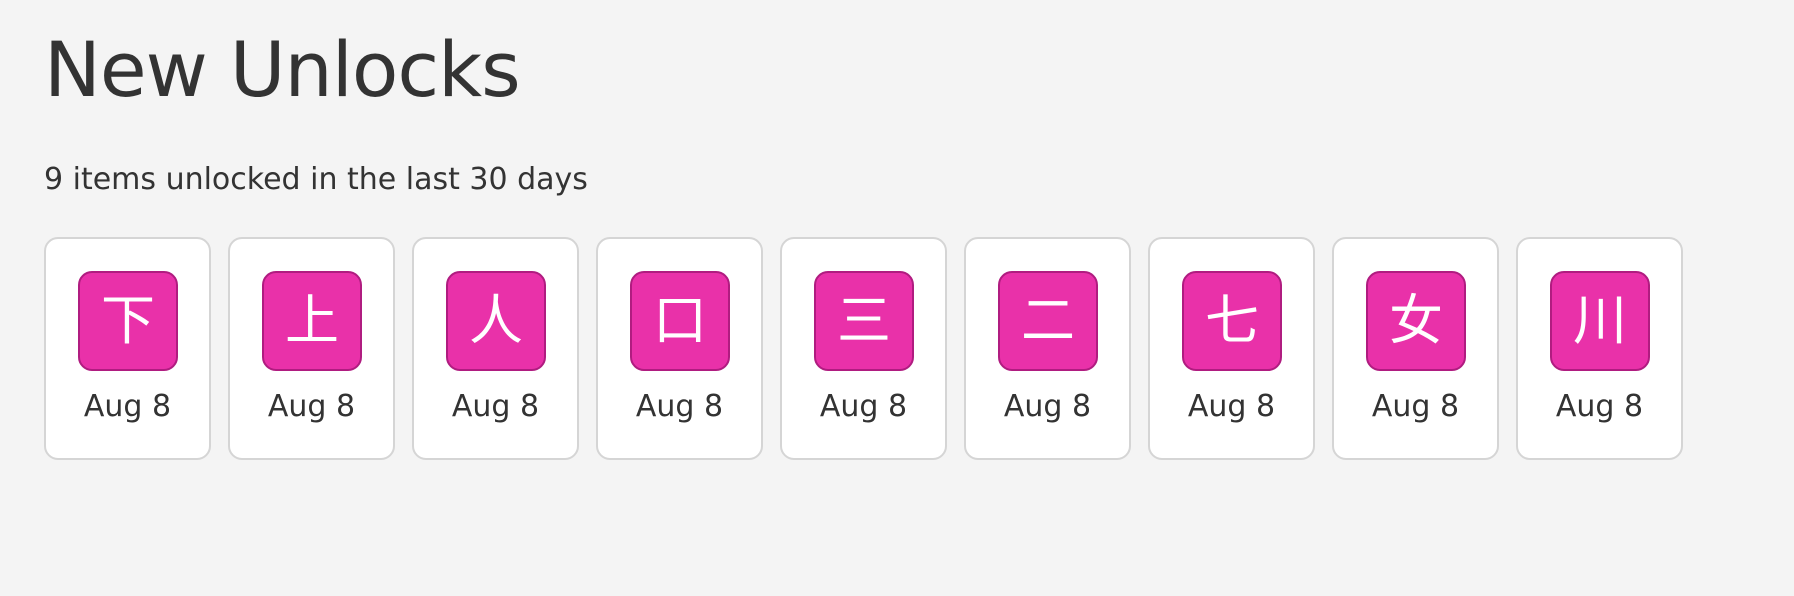  What do you see at coordinates (316, 179) in the screenshot?
I see `unlock-summary: 9 items unlocked in the last 30 days` at bounding box center [316, 179].